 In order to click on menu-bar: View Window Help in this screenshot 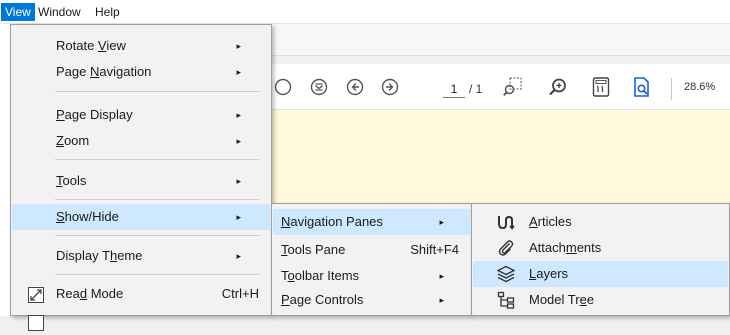, I will do `click(365, 12)`.